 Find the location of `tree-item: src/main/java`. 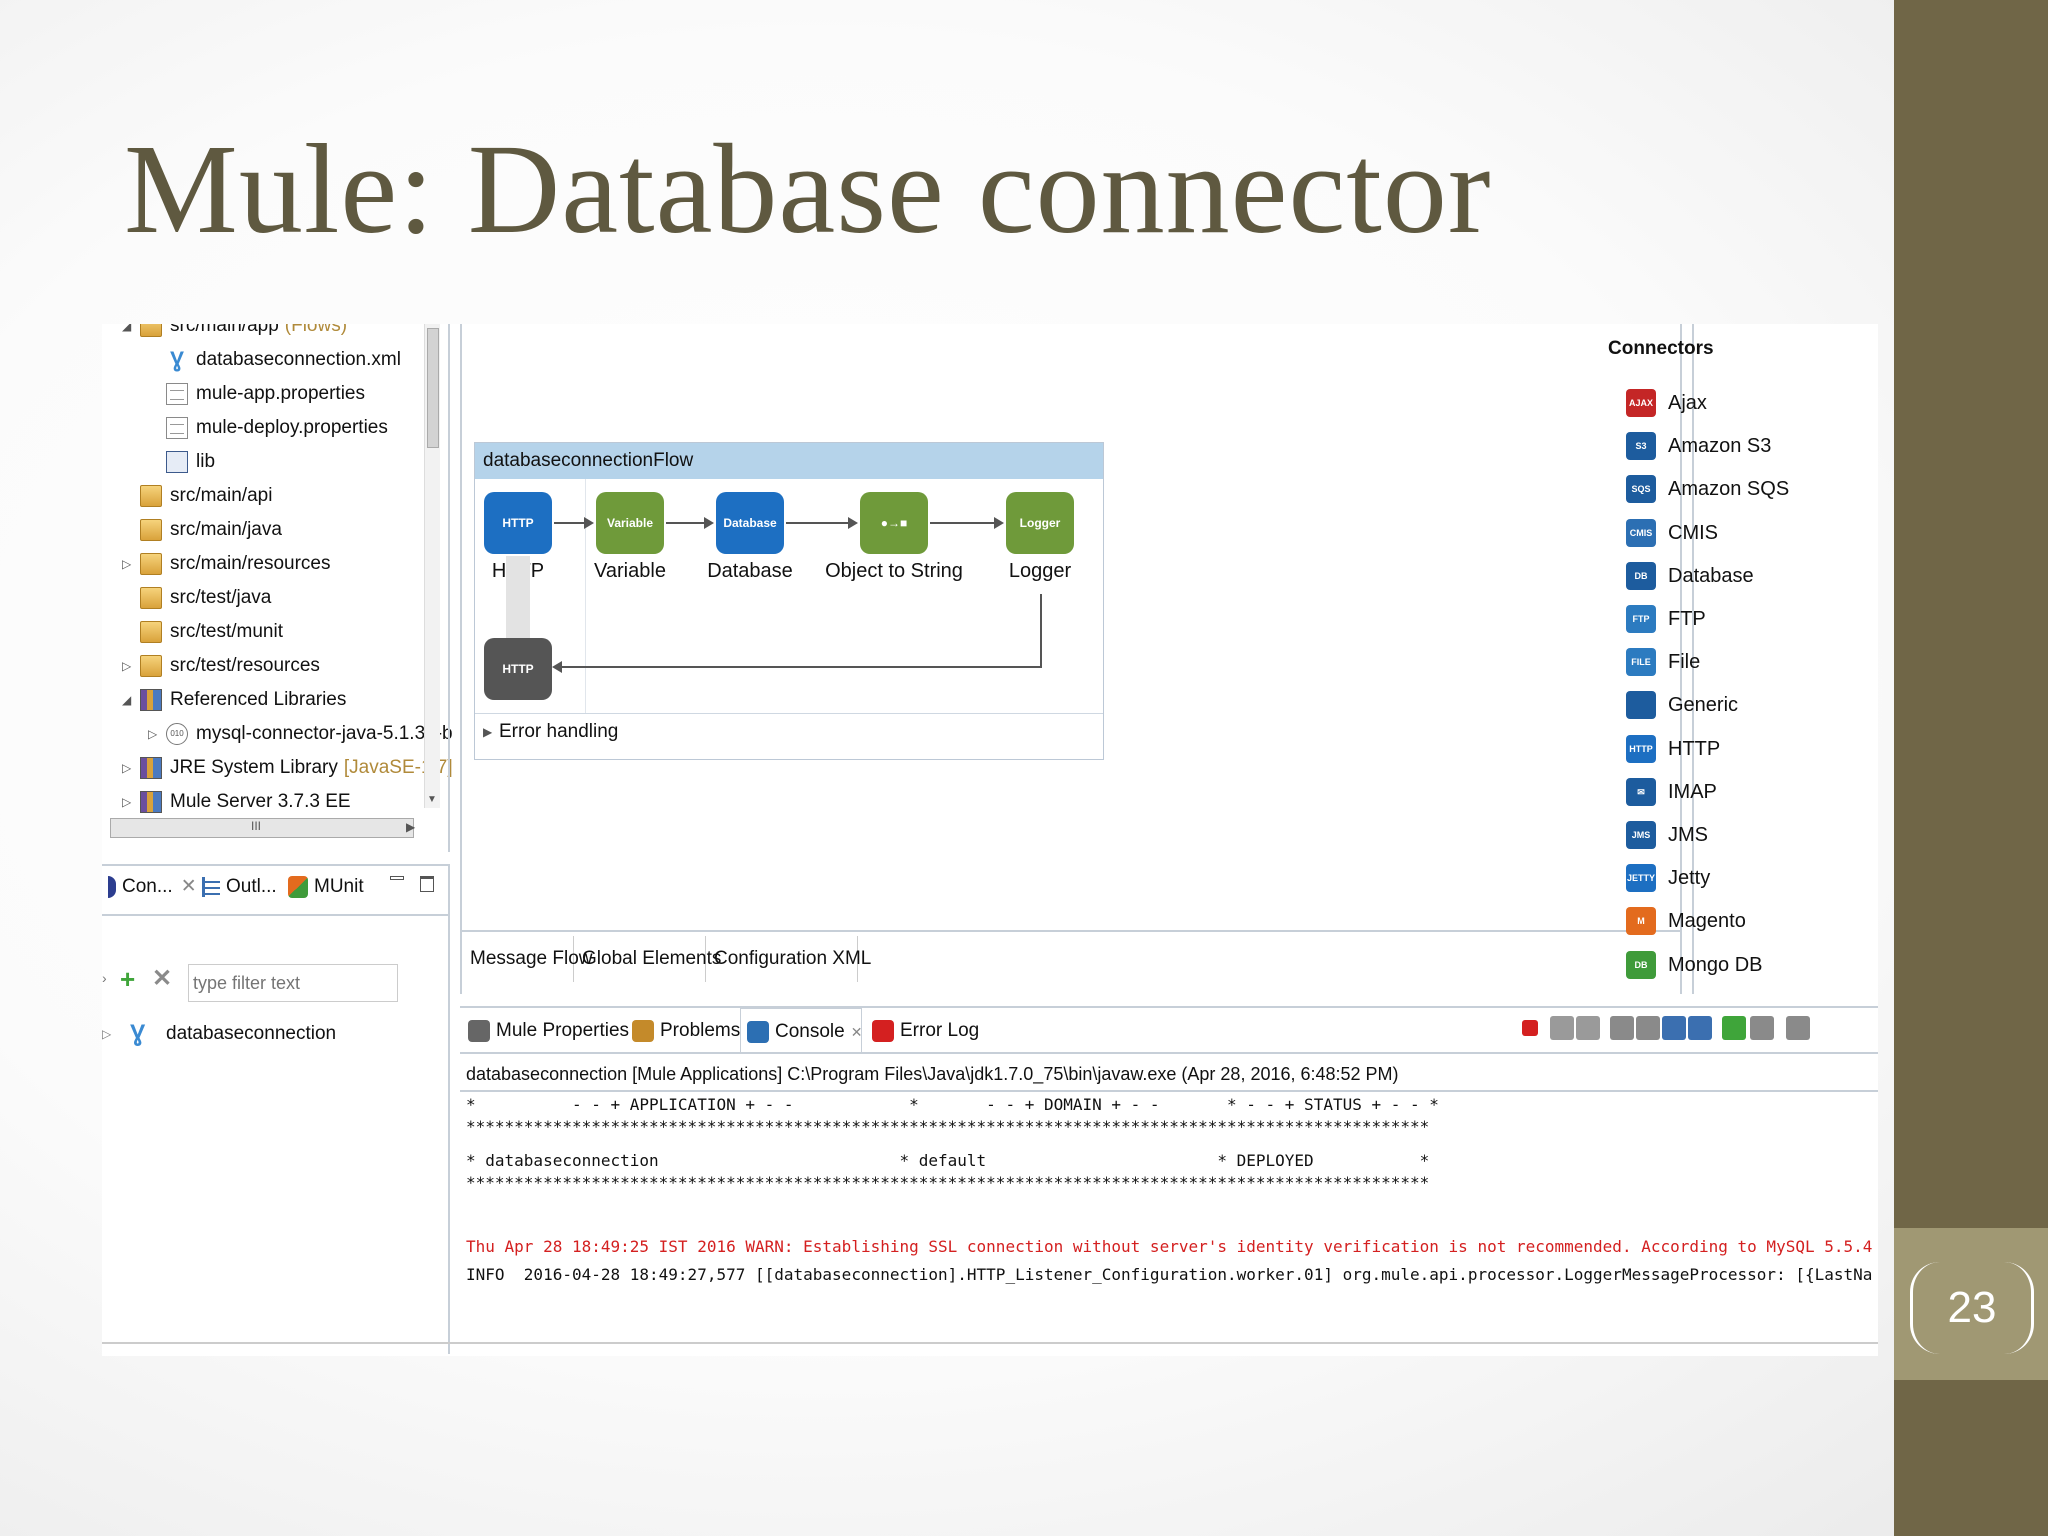

tree-item: src/main/java is located at coordinates (262, 530).